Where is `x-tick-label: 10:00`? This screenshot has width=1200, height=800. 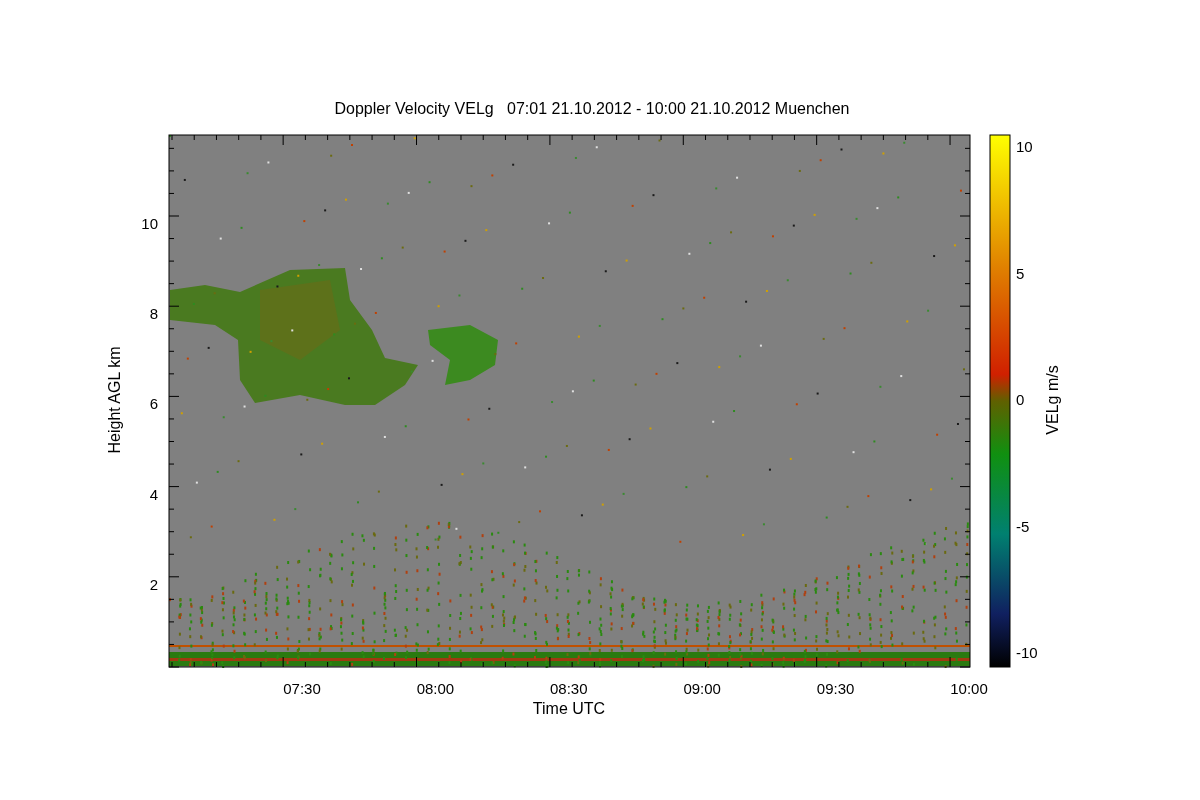
x-tick-label: 10:00 is located at coordinates (969, 688).